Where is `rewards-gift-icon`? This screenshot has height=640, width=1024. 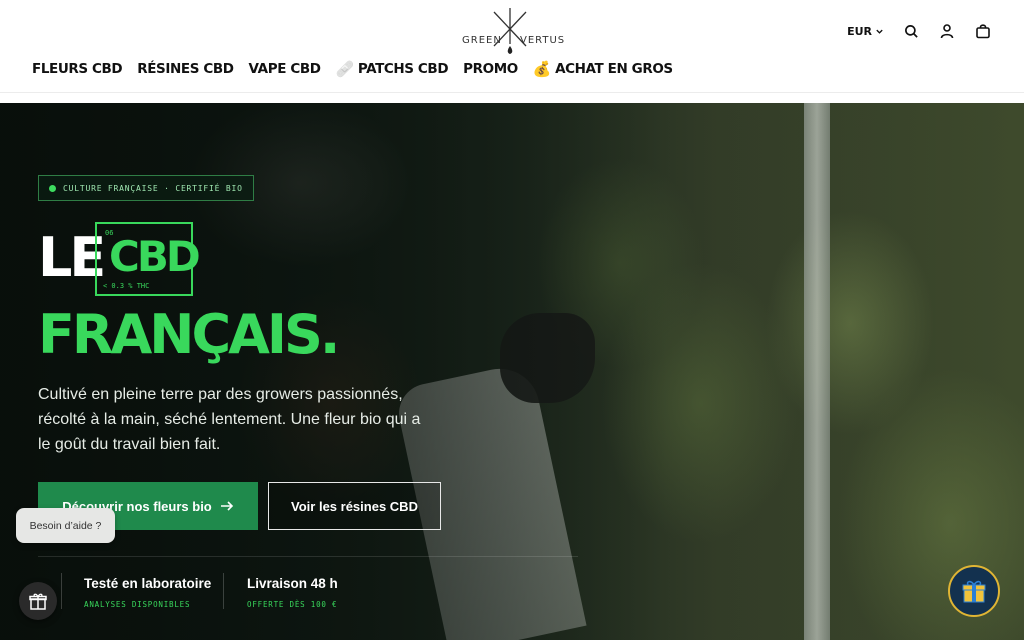
rewards-gift-icon is located at coordinates (974, 591).